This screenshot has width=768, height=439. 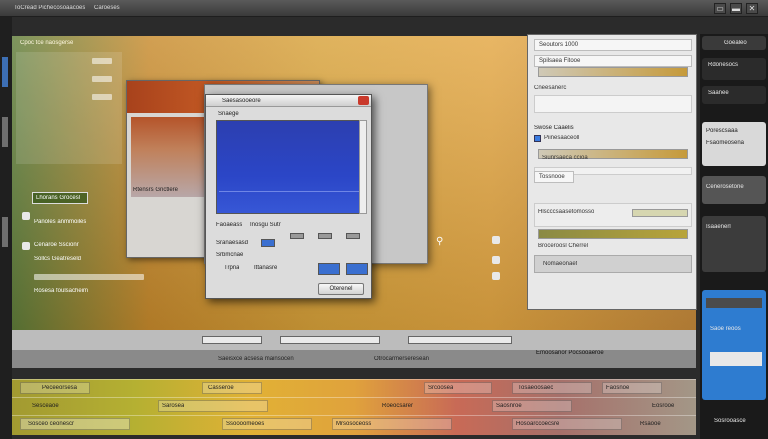 What do you see at coordinates (26, 246) in the screenshot?
I see `layer-icon` at bounding box center [26, 246].